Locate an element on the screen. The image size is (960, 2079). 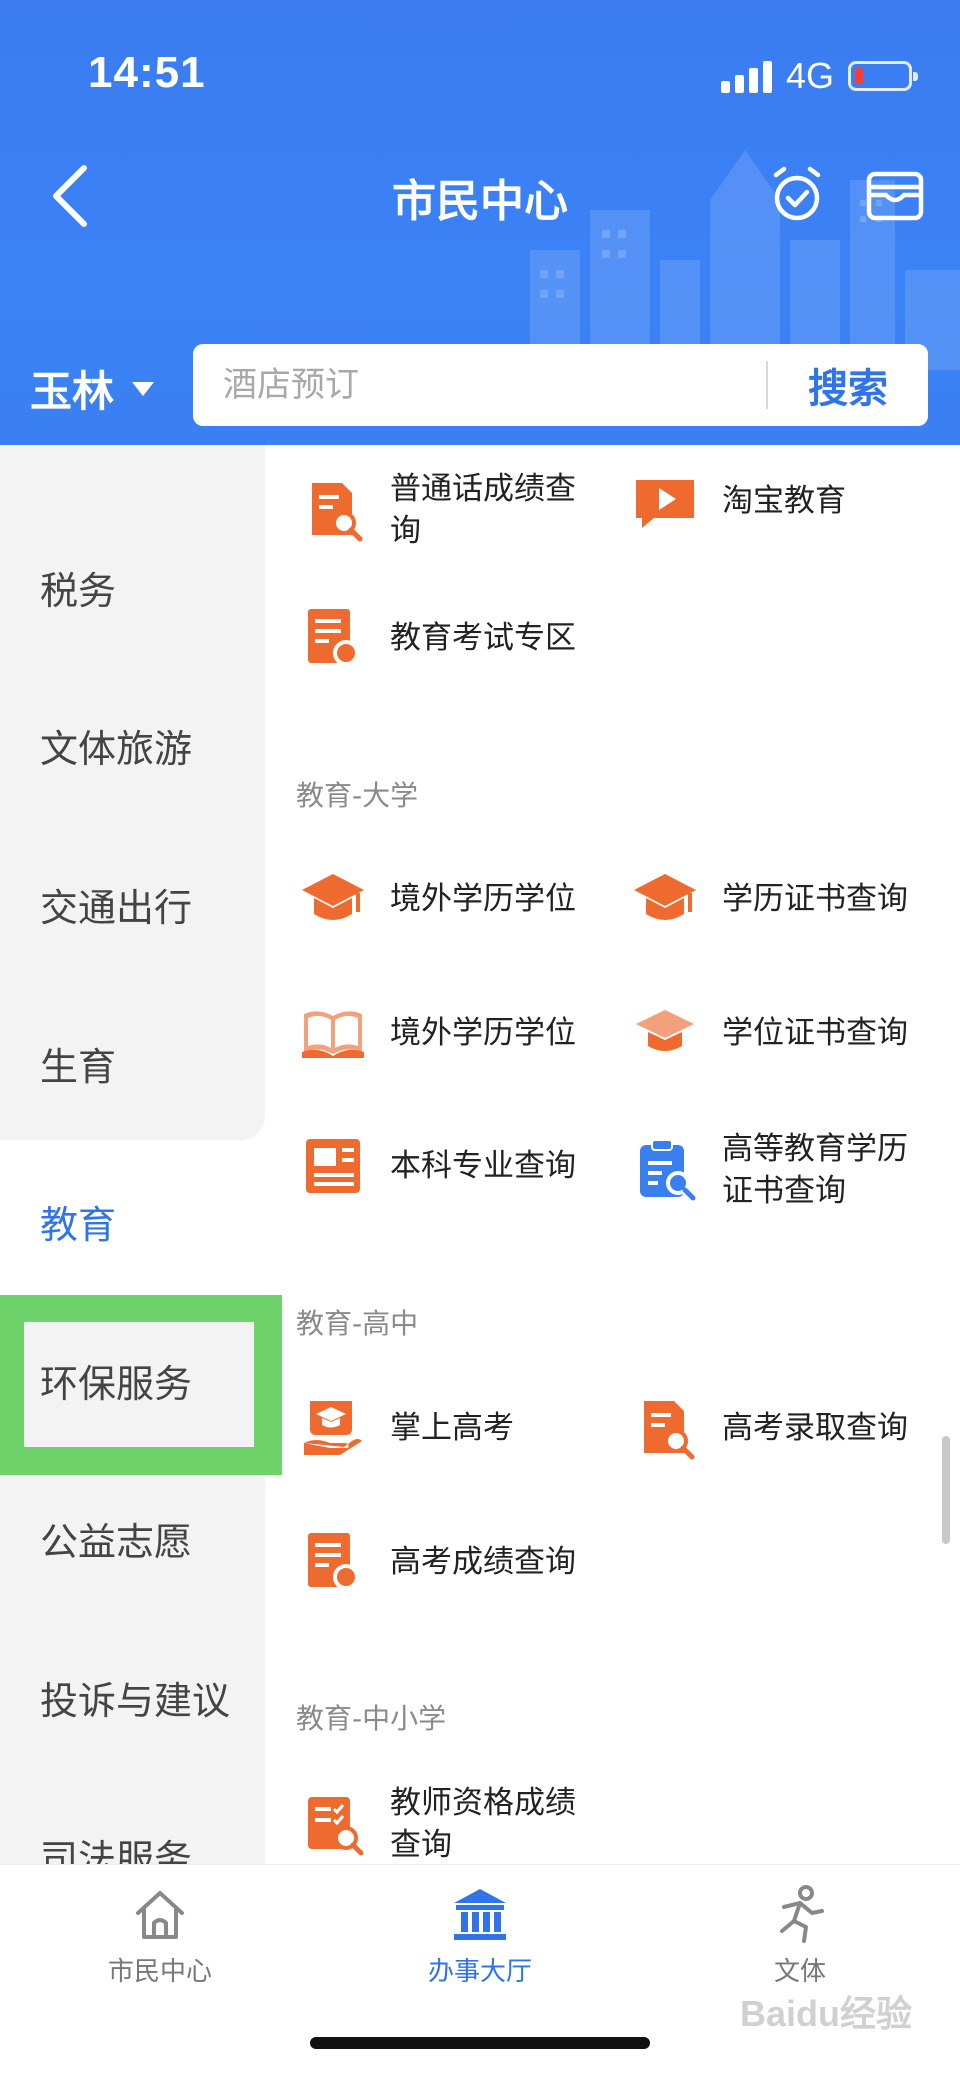
service-mandarin-score: 普通话成绩查询 is located at coordinates (445, 510).